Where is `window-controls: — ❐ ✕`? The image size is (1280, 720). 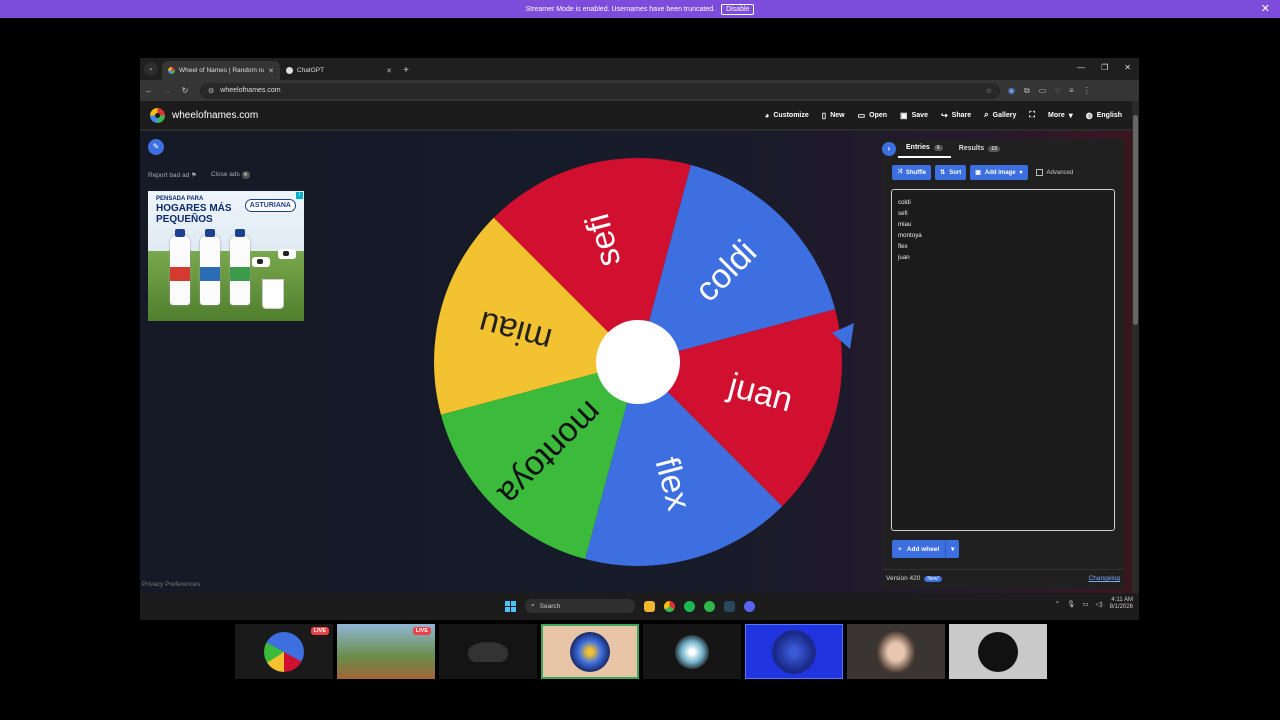 window-controls: — ❐ ✕ is located at coordinates (1104, 67).